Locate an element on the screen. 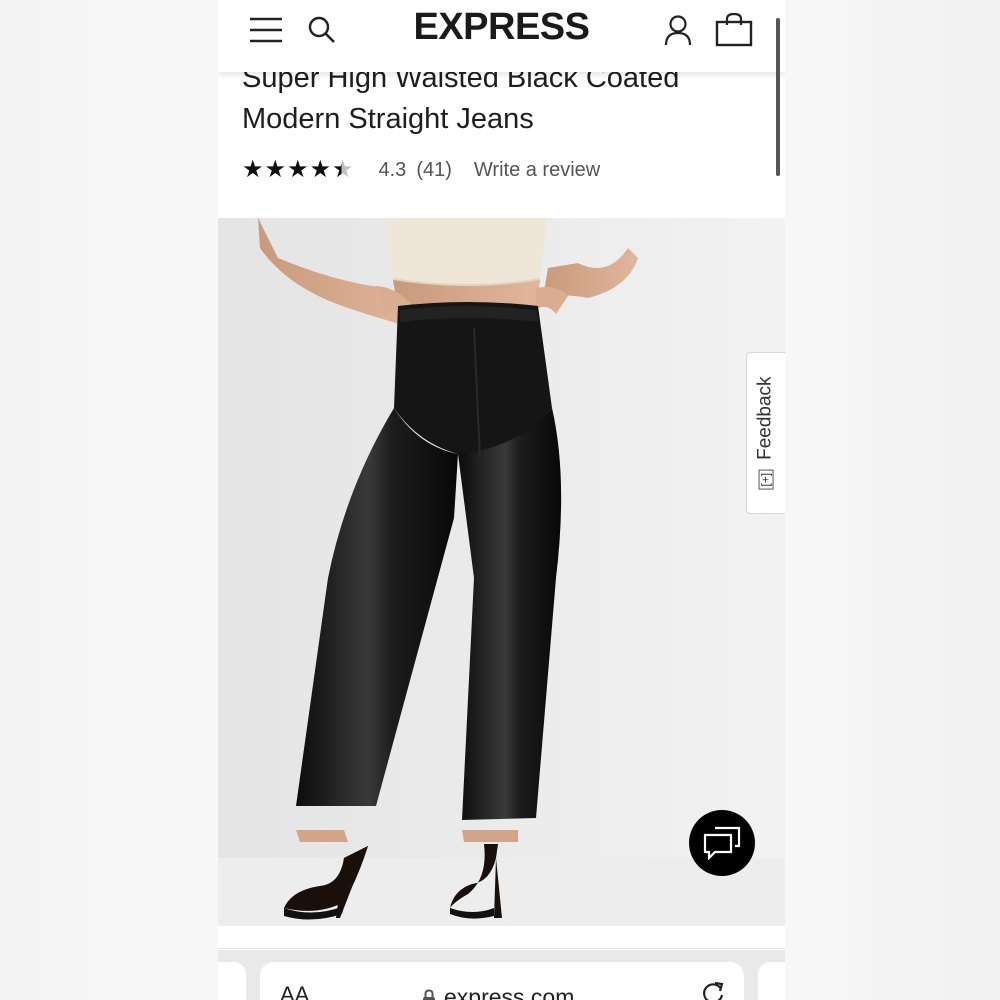 The image size is (1000, 1000). chat-button is located at coordinates (722, 843).